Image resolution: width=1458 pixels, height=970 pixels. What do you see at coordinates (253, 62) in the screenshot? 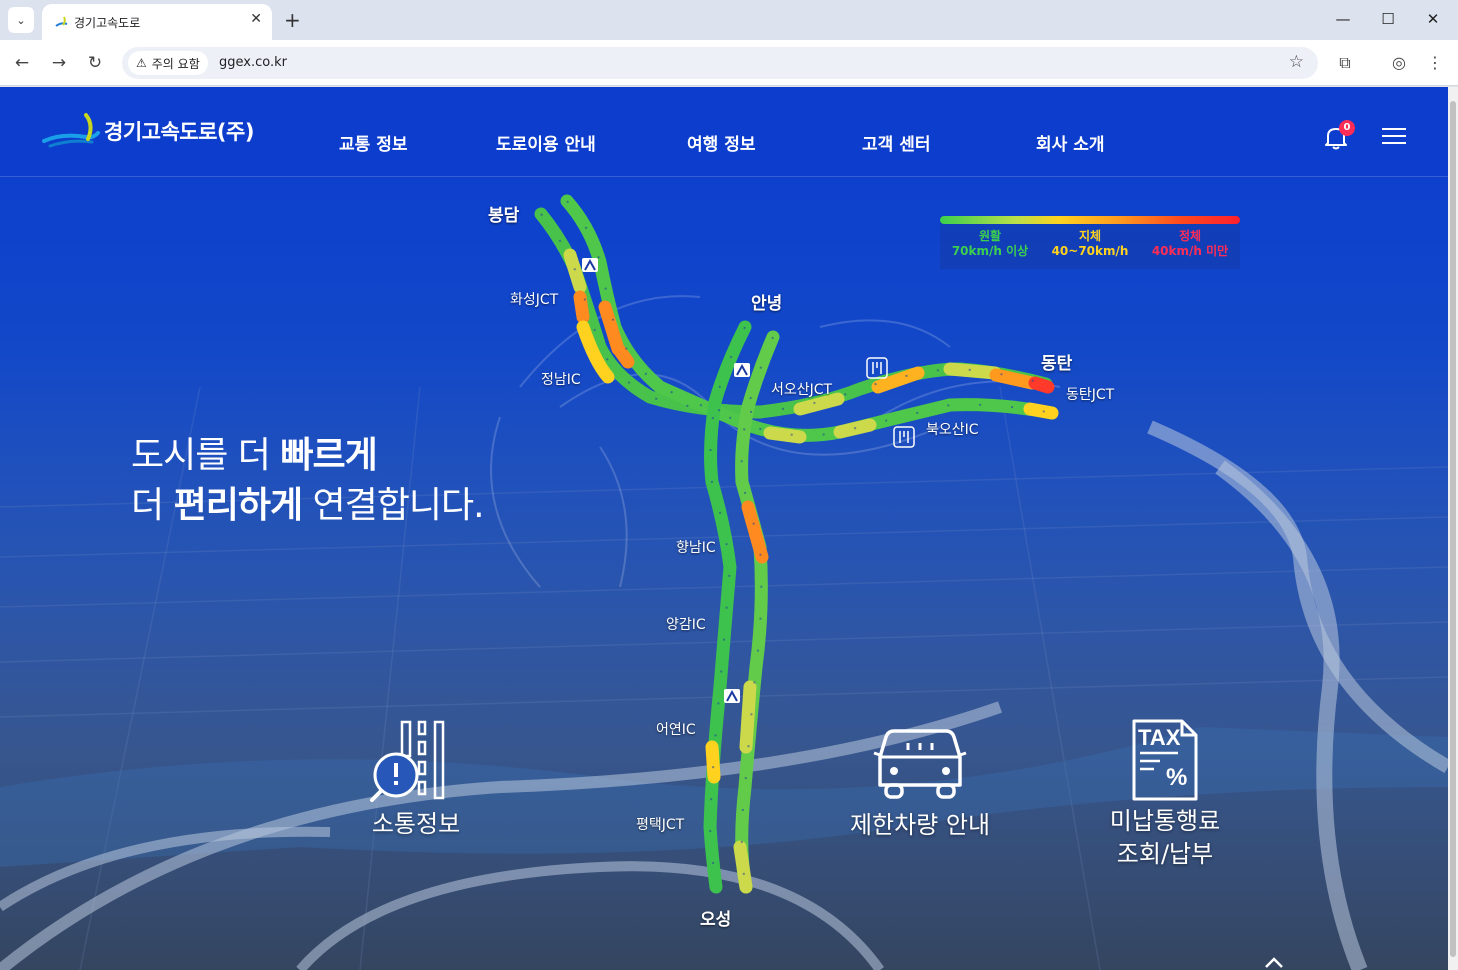
I see `url-text: ggex.co.kr` at bounding box center [253, 62].